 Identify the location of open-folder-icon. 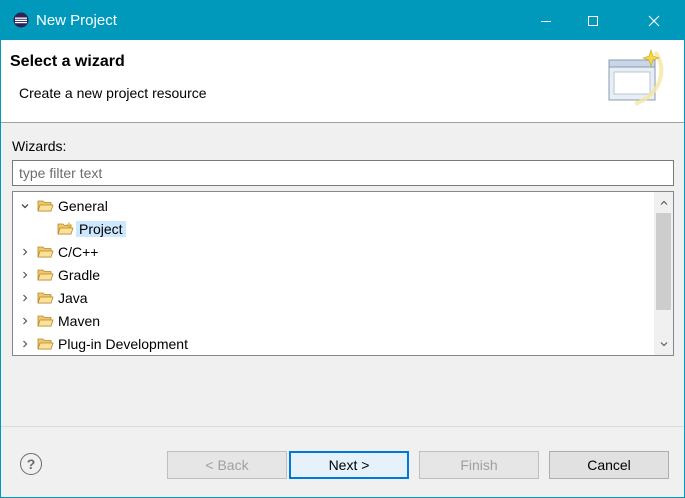
(45, 205).